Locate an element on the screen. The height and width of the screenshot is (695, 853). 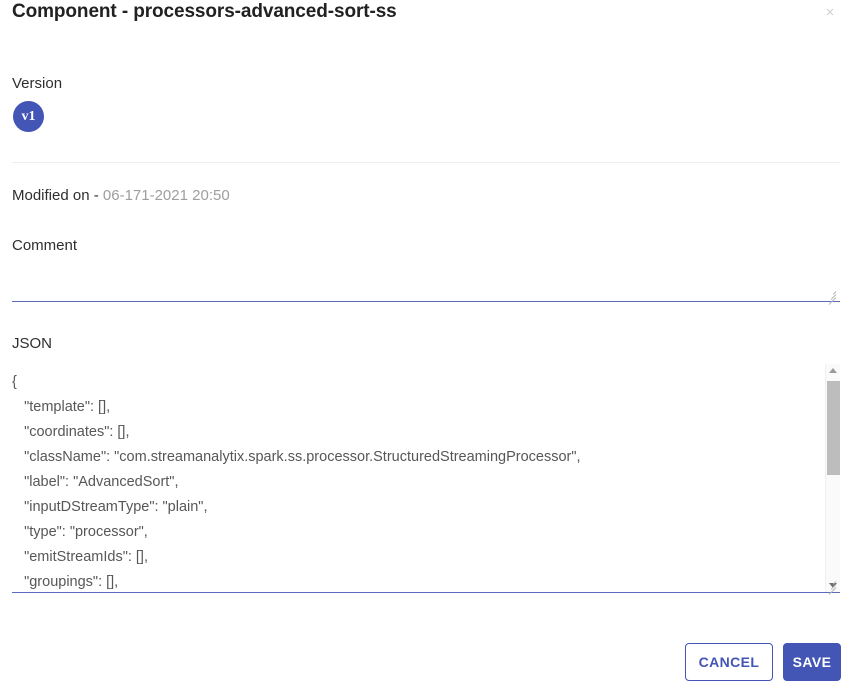
section-divider is located at coordinates (426, 162).